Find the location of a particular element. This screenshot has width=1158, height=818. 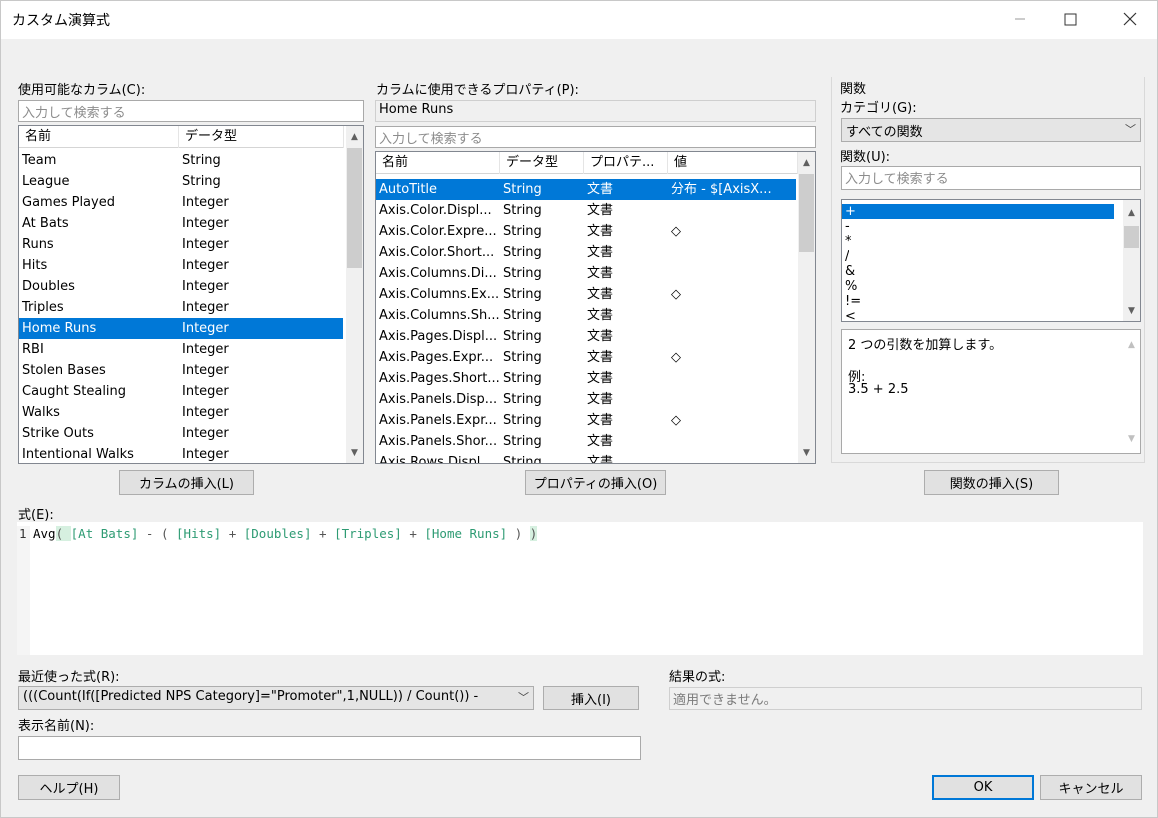

insert-column-button: カラムの挿入(L) is located at coordinates (186, 482).